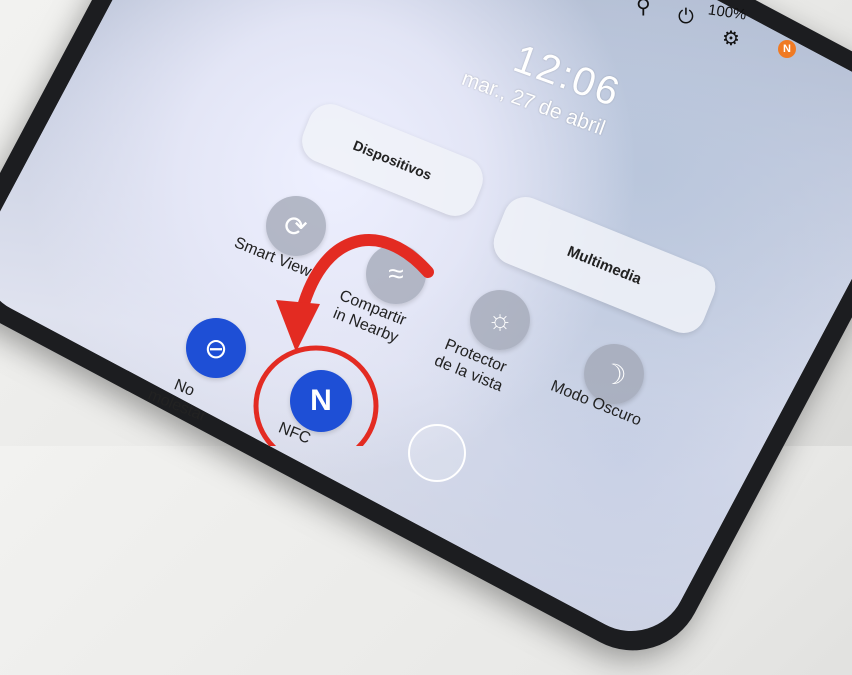 The image size is (852, 675). Describe the element at coordinates (343, 340) in the screenshot. I see `annotation-overlay` at that location.